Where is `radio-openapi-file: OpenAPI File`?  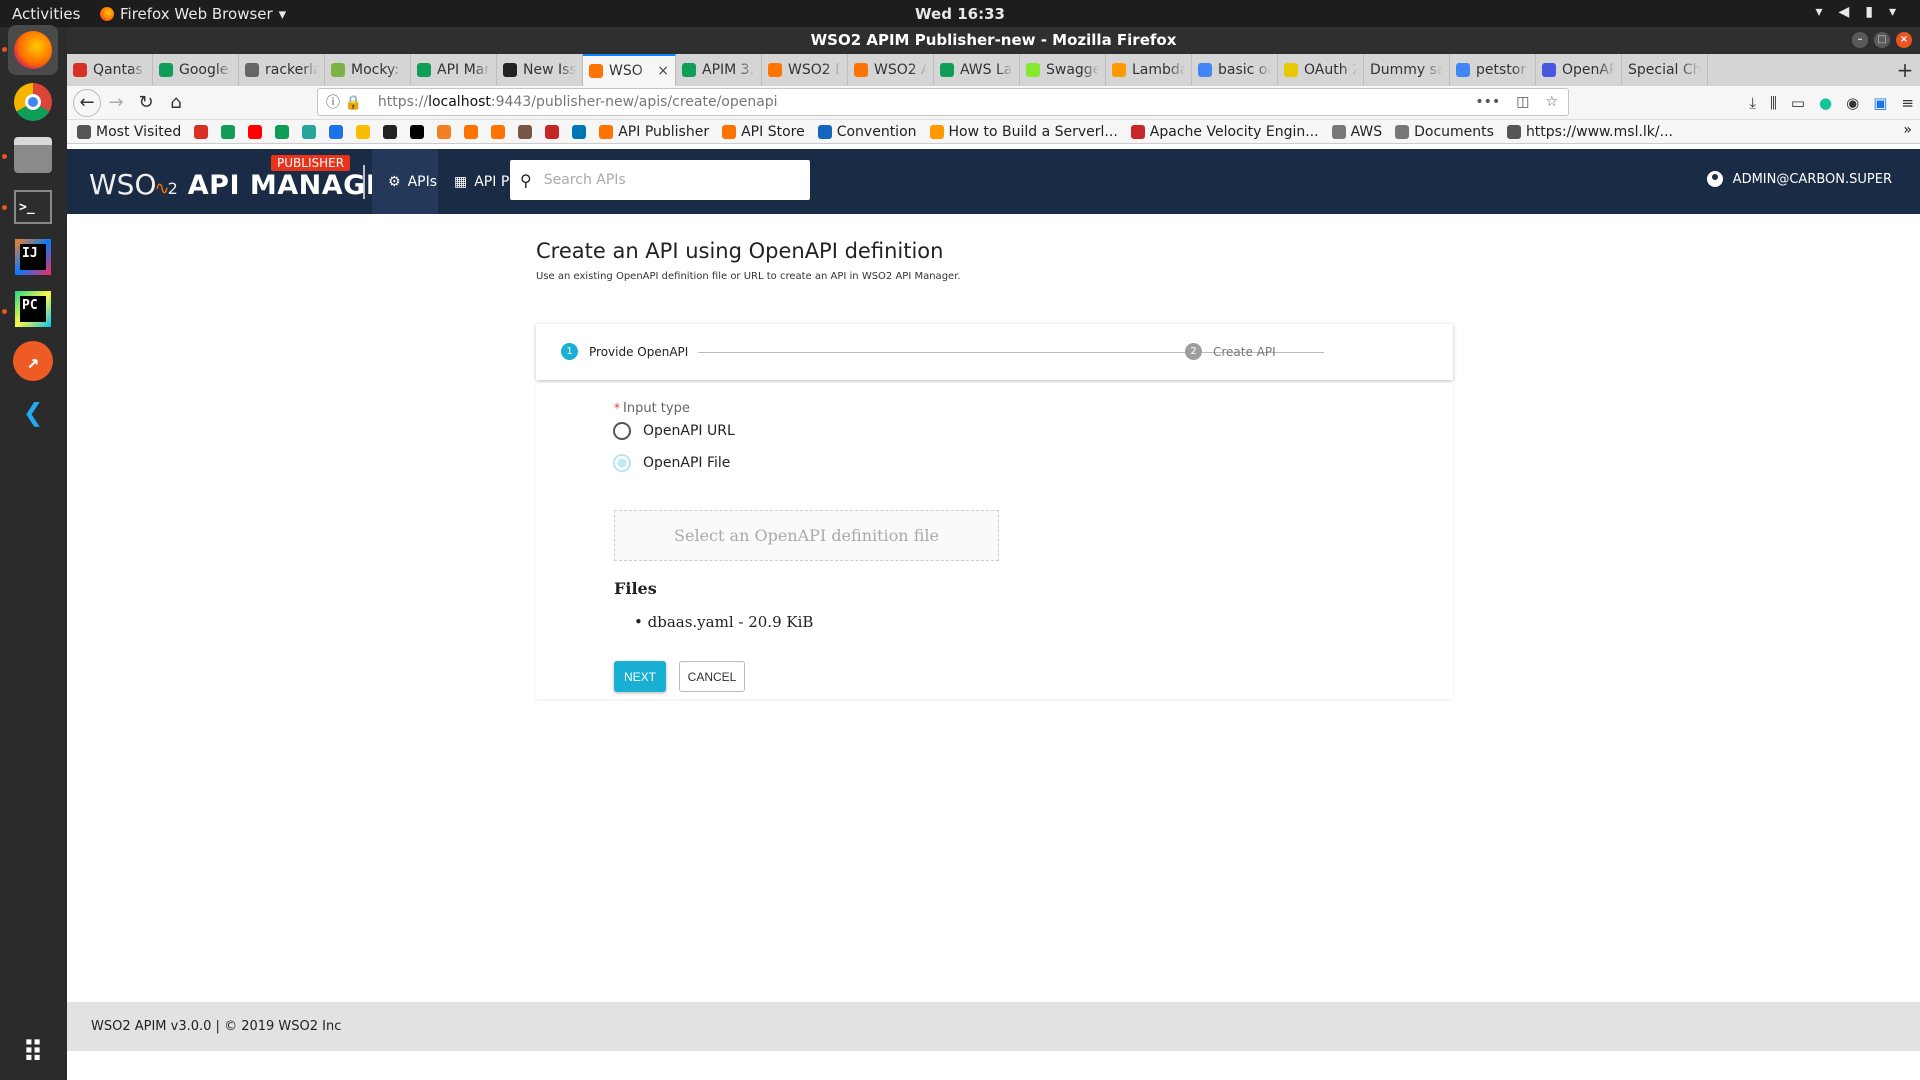
radio-openapi-file: OpenAPI File is located at coordinates (671, 463).